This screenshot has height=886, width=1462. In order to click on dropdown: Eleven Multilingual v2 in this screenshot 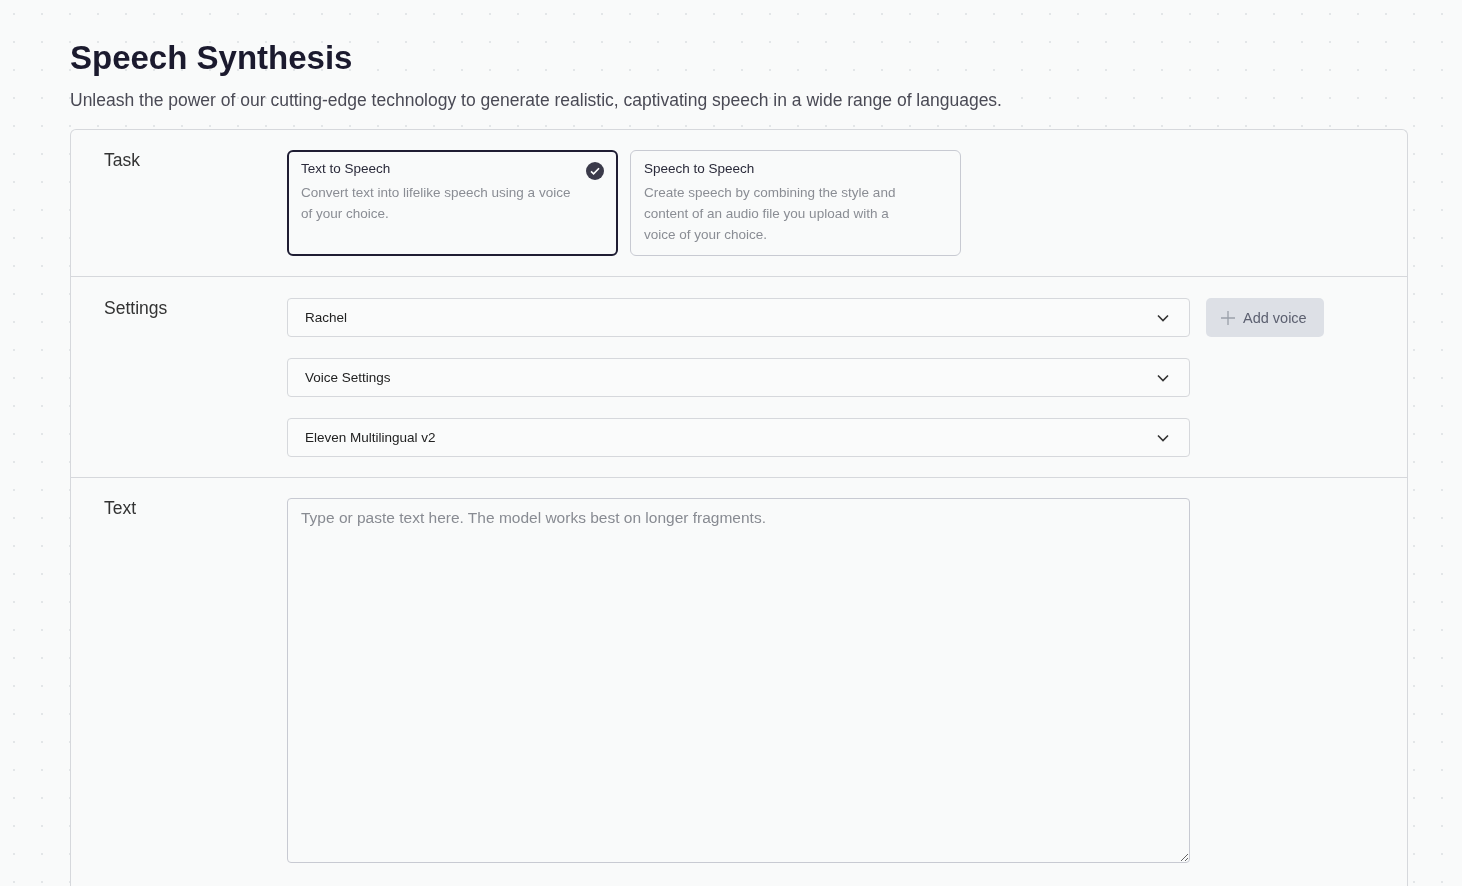, I will do `click(738, 437)`.